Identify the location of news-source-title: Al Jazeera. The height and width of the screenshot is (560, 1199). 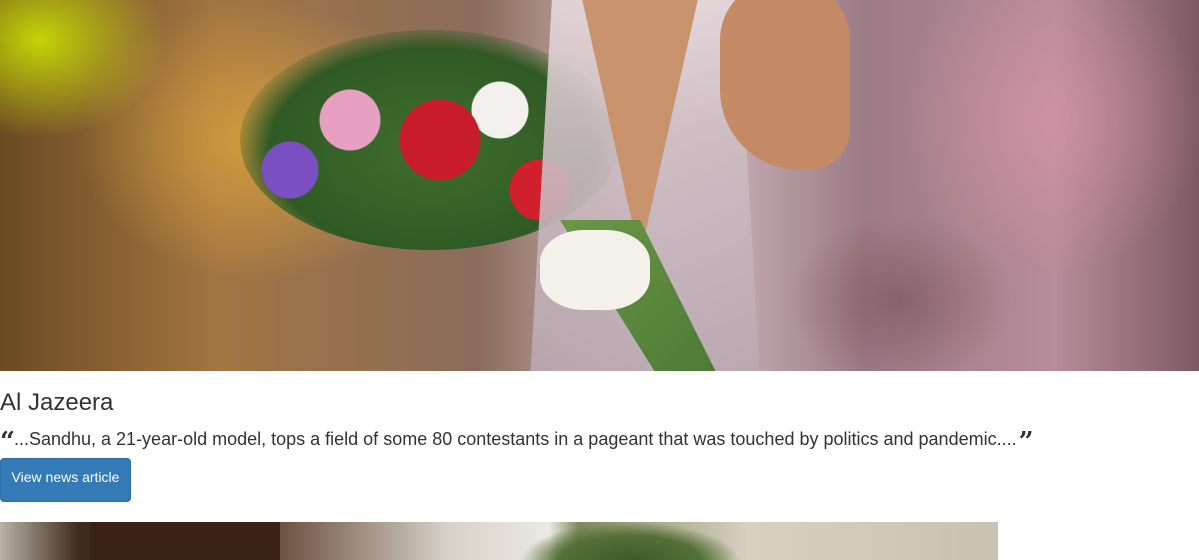
(57, 402).